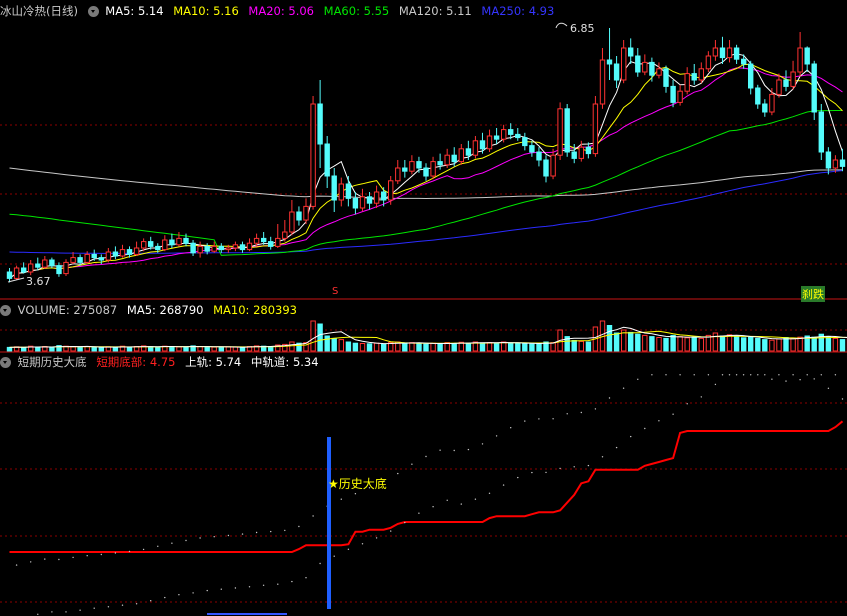 This screenshot has height=616, width=847. Describe the element at coordinates (435, 11) in the screenshot. I see `ma120-legend: MA120: 5.11` at that location.